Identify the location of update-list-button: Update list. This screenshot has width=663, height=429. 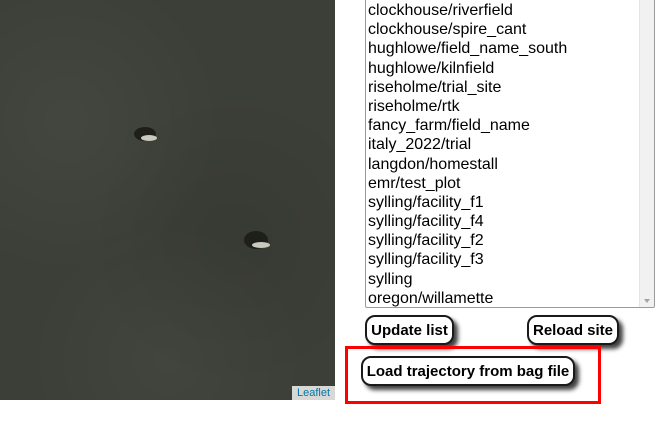
(409, 330).